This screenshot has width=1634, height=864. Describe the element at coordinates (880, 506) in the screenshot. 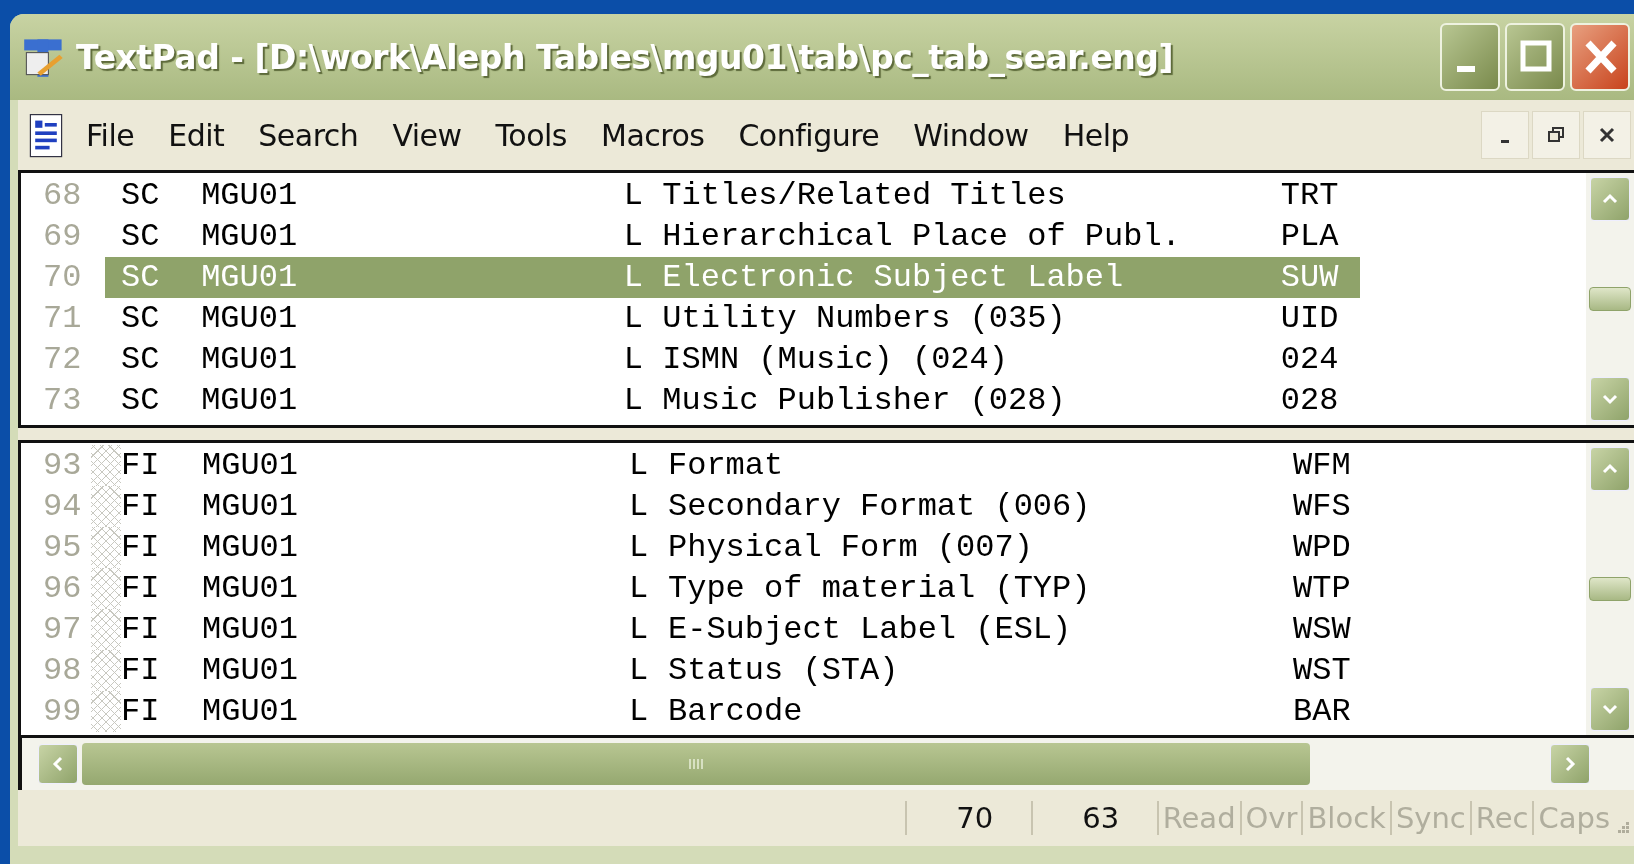

I see `code-text: Secondary Format (006)` at that location.